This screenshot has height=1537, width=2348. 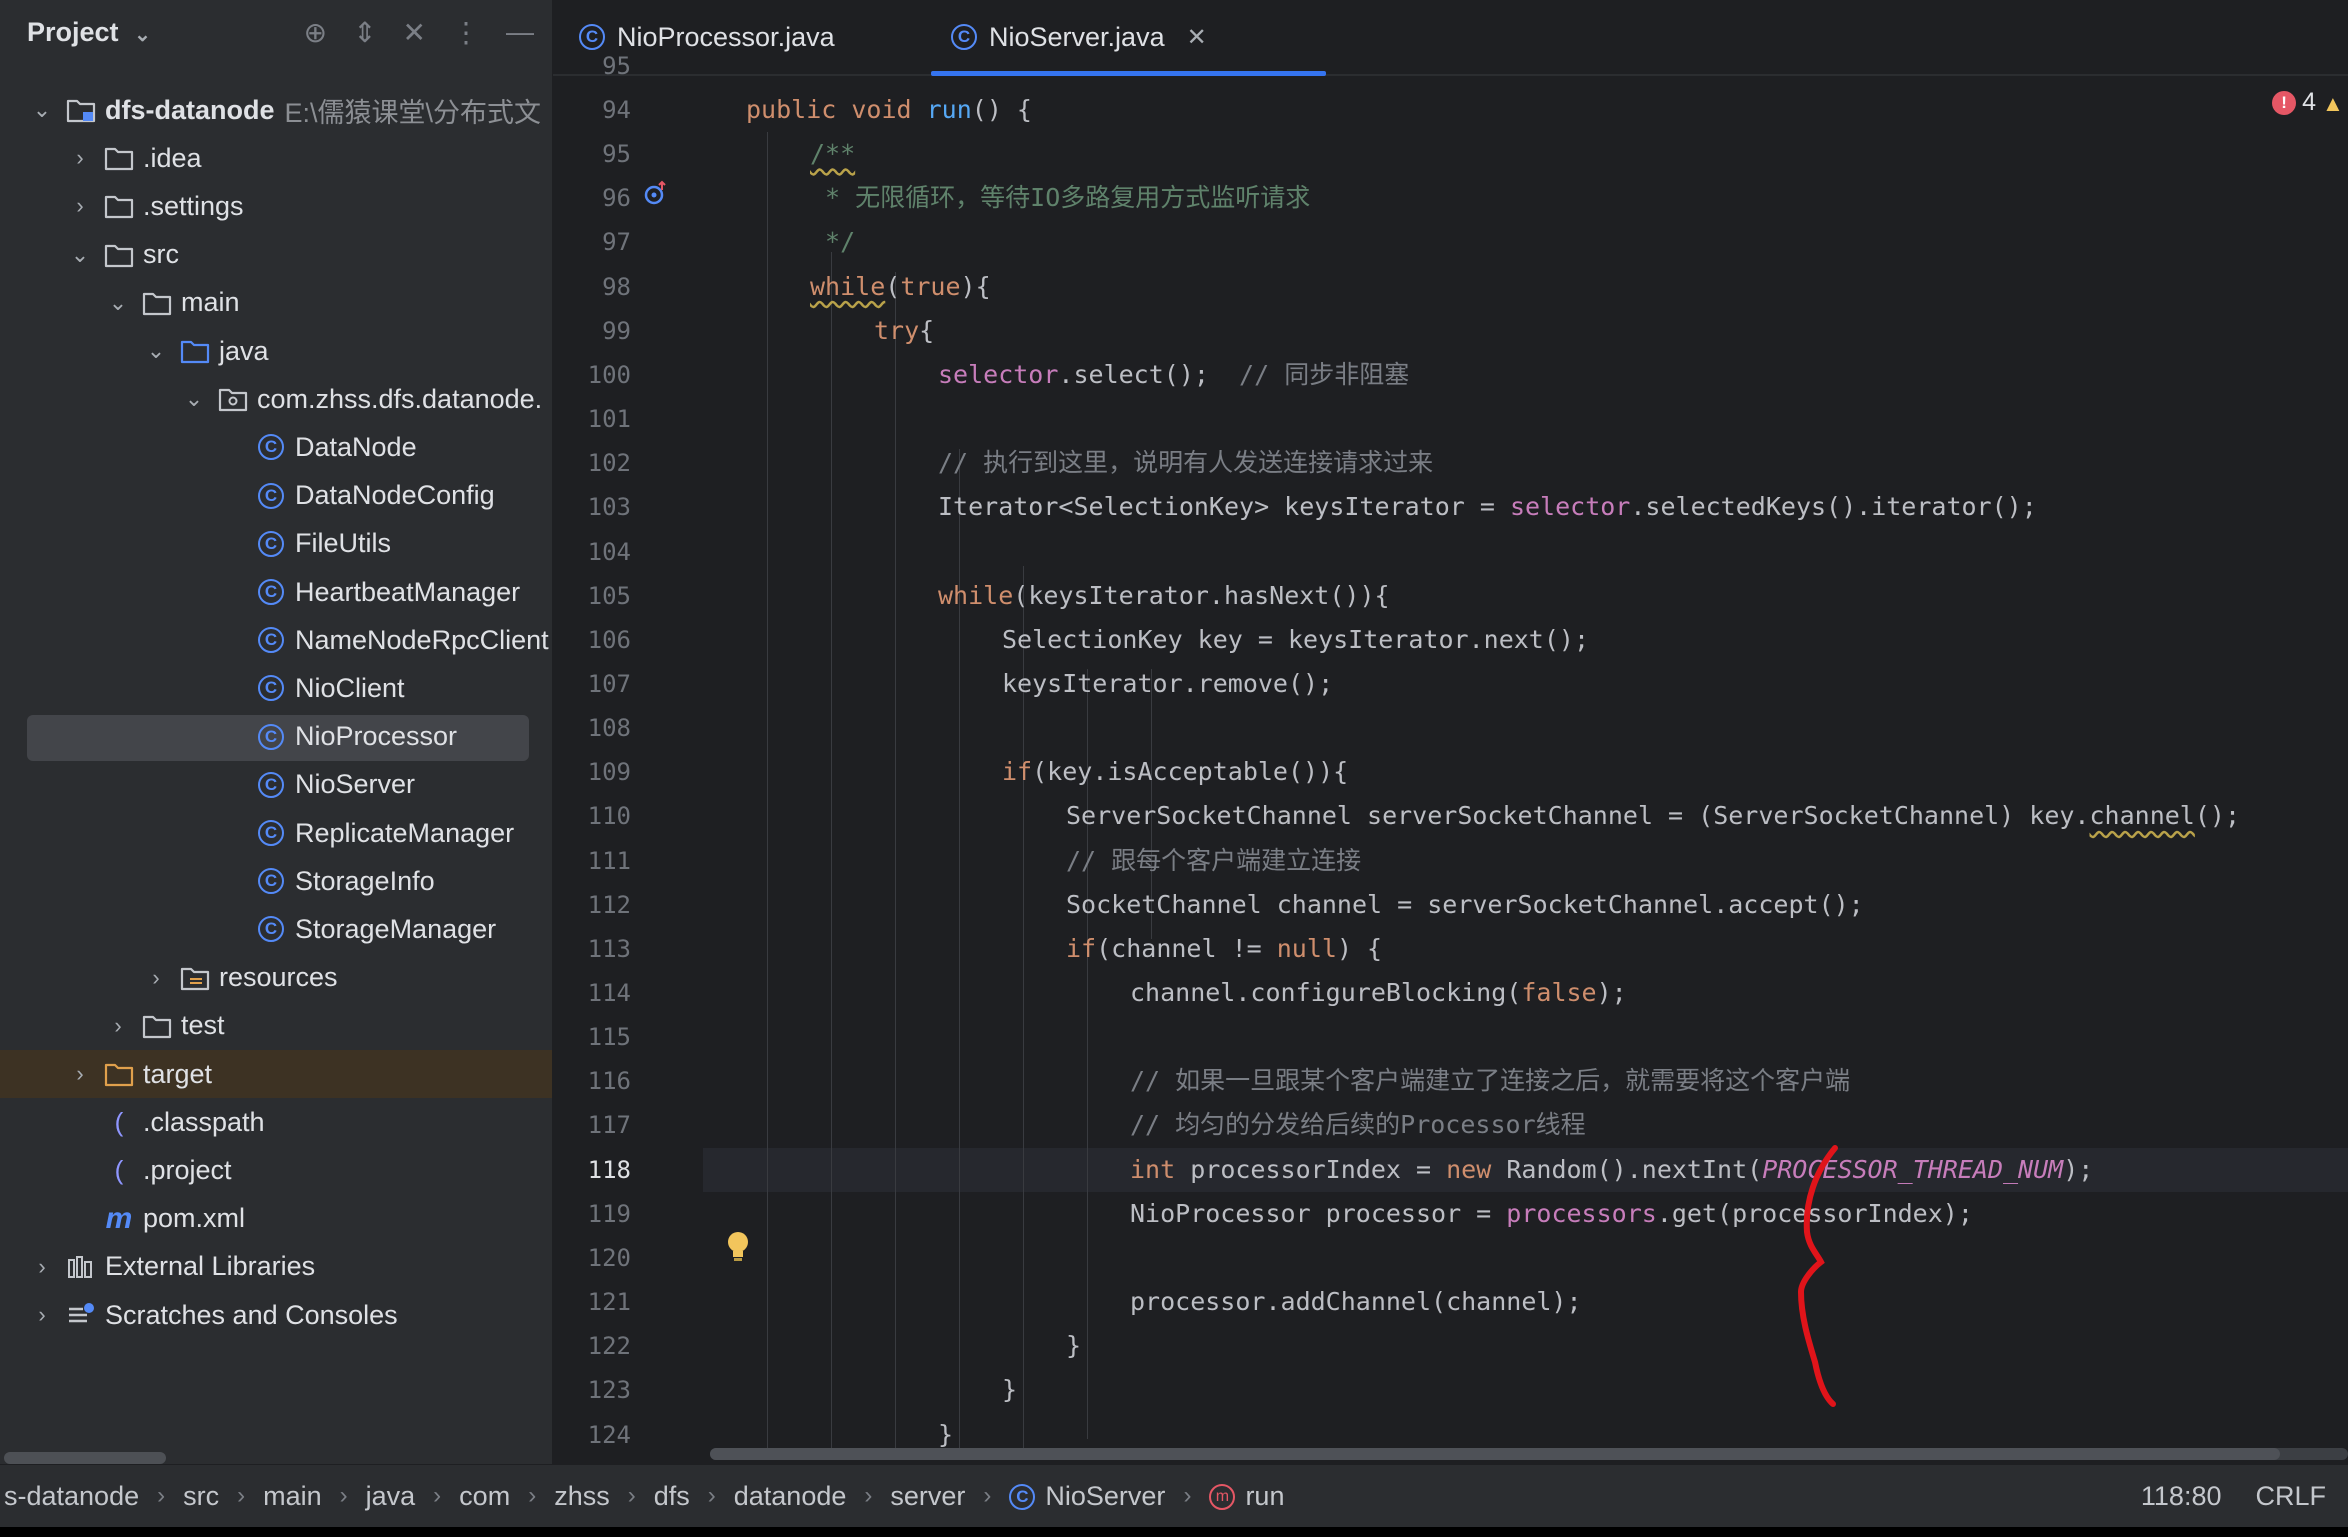 What do you see at coordinates (276, 399) in the screenshot?
I see `tree-item-com-zhss-dfs-datanode: ⌄ com.zhss.dfs.datanode.` at bounding box center [276, 399].